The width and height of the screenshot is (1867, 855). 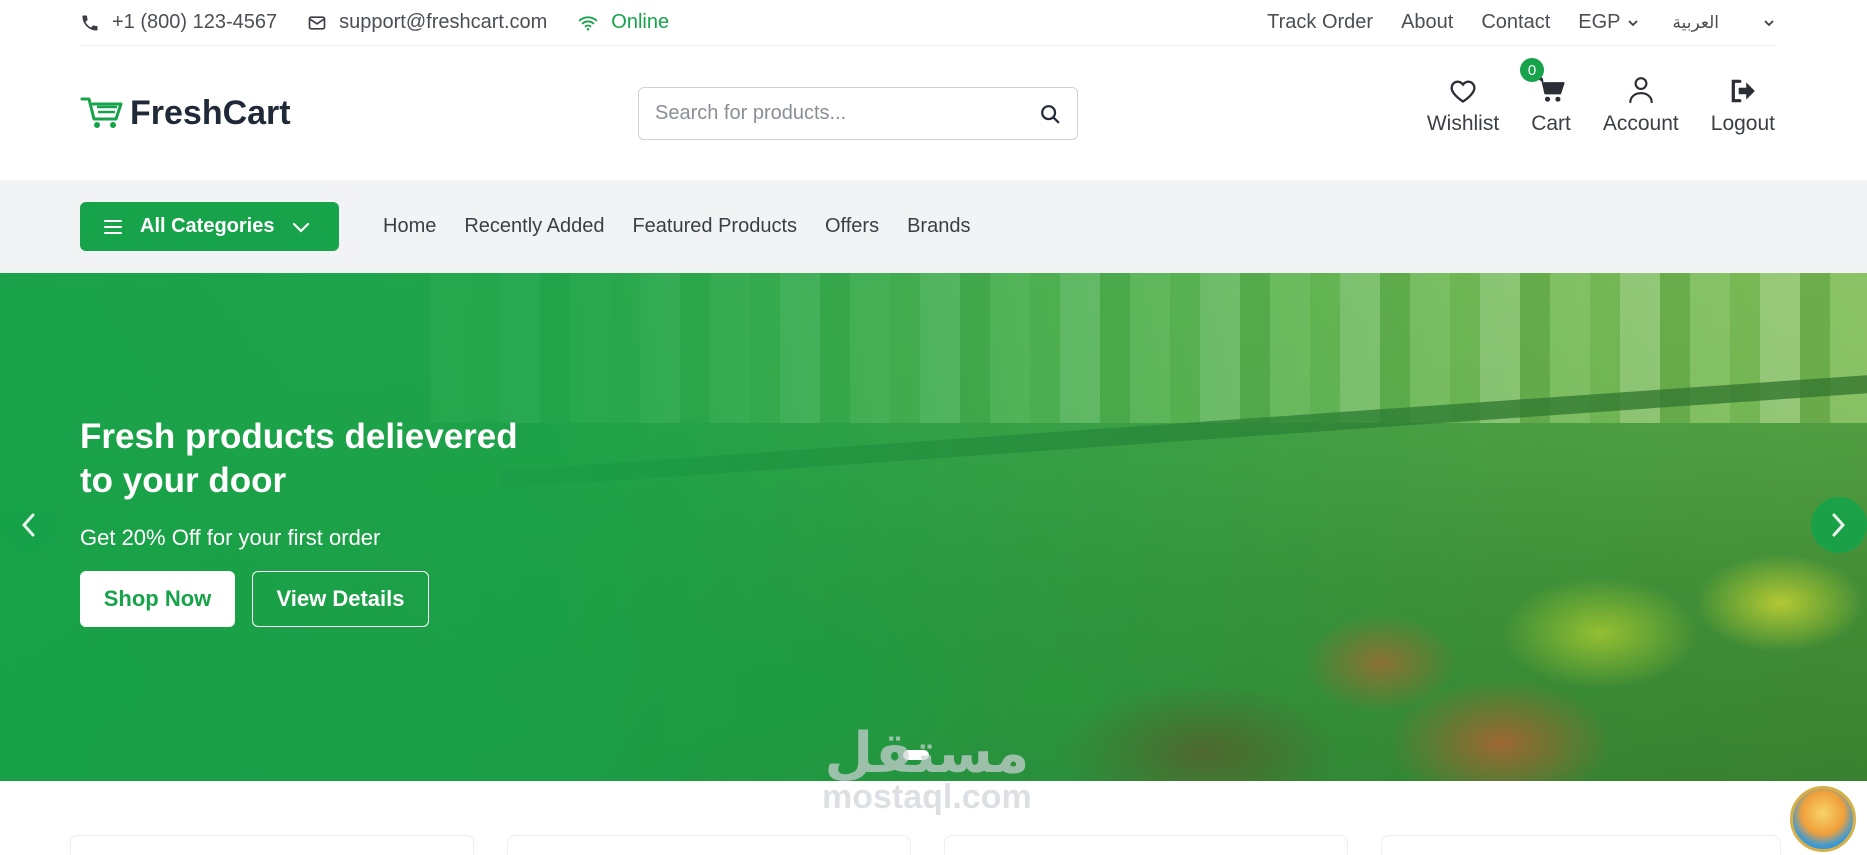 What do you see at coordinates (1640, 123) in the screenshot?
I see `account-label: Account` at bounding box center [1640, 123].